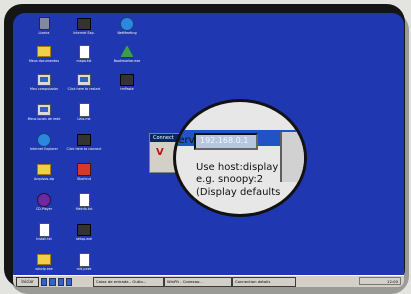 The width and height of the screenshot is (411, 294). Describe the element at coordinates (44, 139) in the screenshot. I see `globe-icon` at that location.